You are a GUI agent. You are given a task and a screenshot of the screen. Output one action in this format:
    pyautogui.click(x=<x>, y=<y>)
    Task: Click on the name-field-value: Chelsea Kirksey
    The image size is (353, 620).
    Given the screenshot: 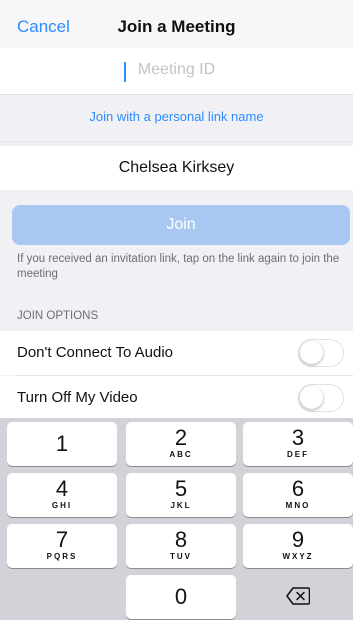 What is the action you would take?
    pyautogui.click(x=176, y=167)
    